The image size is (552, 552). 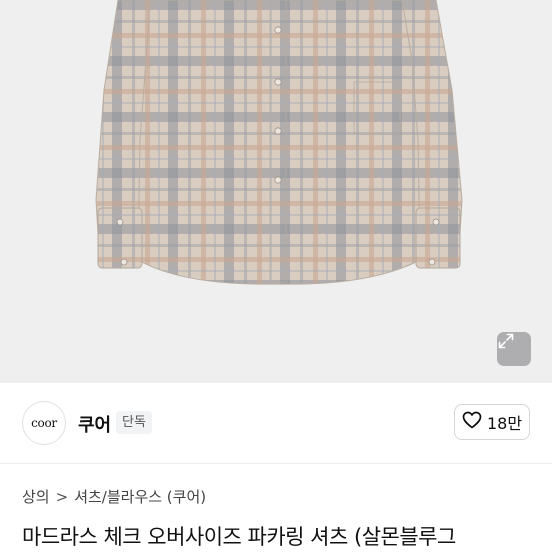 What do you see at coordinates (140, 496) in the screenshot?
I see `breadcrumb-subcategory: 셔츠/블라우스 (쿠어)` at bounding box center [140, 496].